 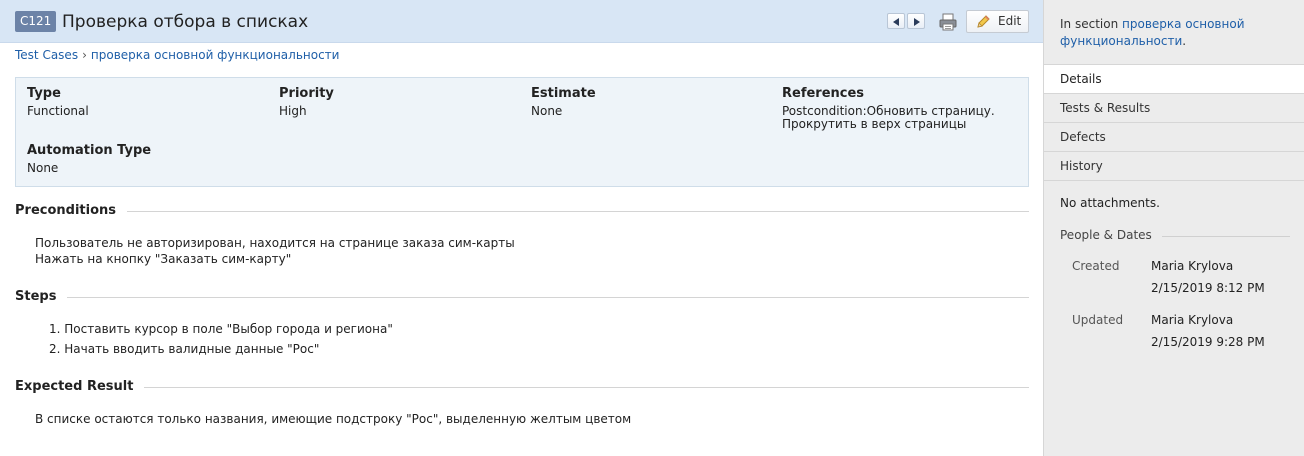 I want to click on print-button, so click(x=948, y=22).